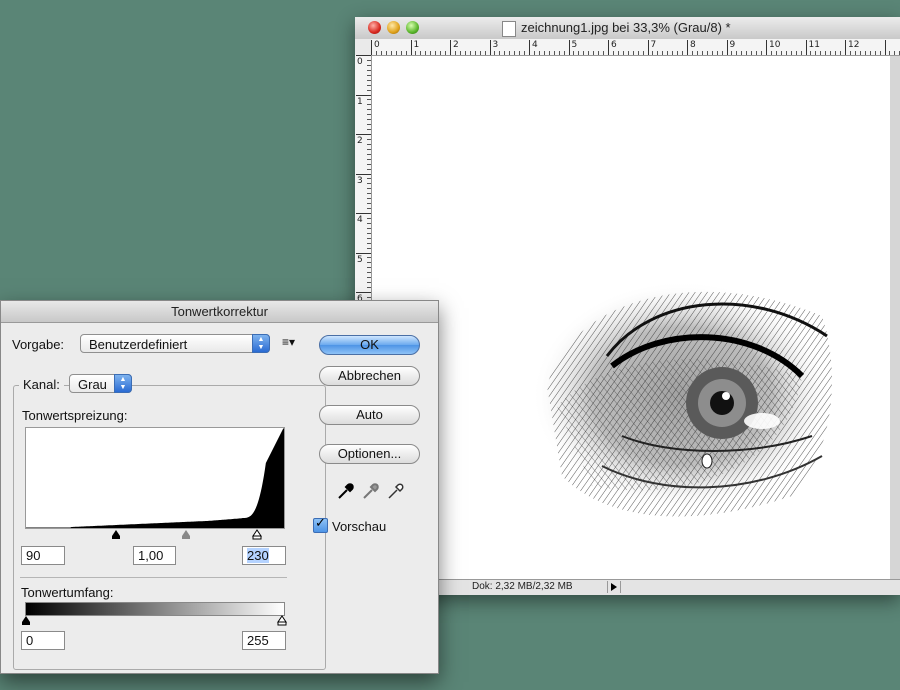 The width and height of the screenshot is (900, 690). I want to click on gray-eyedropper-icon, so click(371, 491).